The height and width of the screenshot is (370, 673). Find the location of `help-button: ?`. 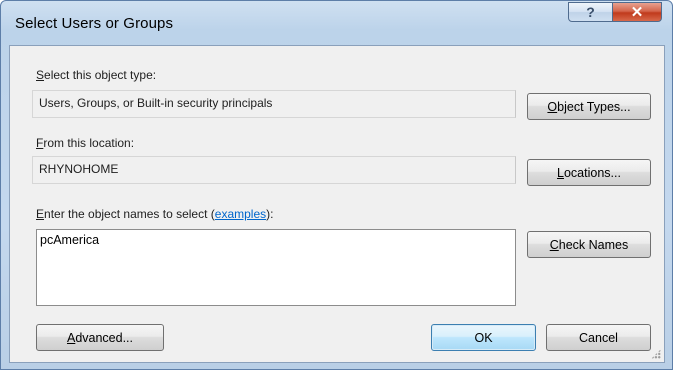

help-button: ? is located at coordinates (590, 12).